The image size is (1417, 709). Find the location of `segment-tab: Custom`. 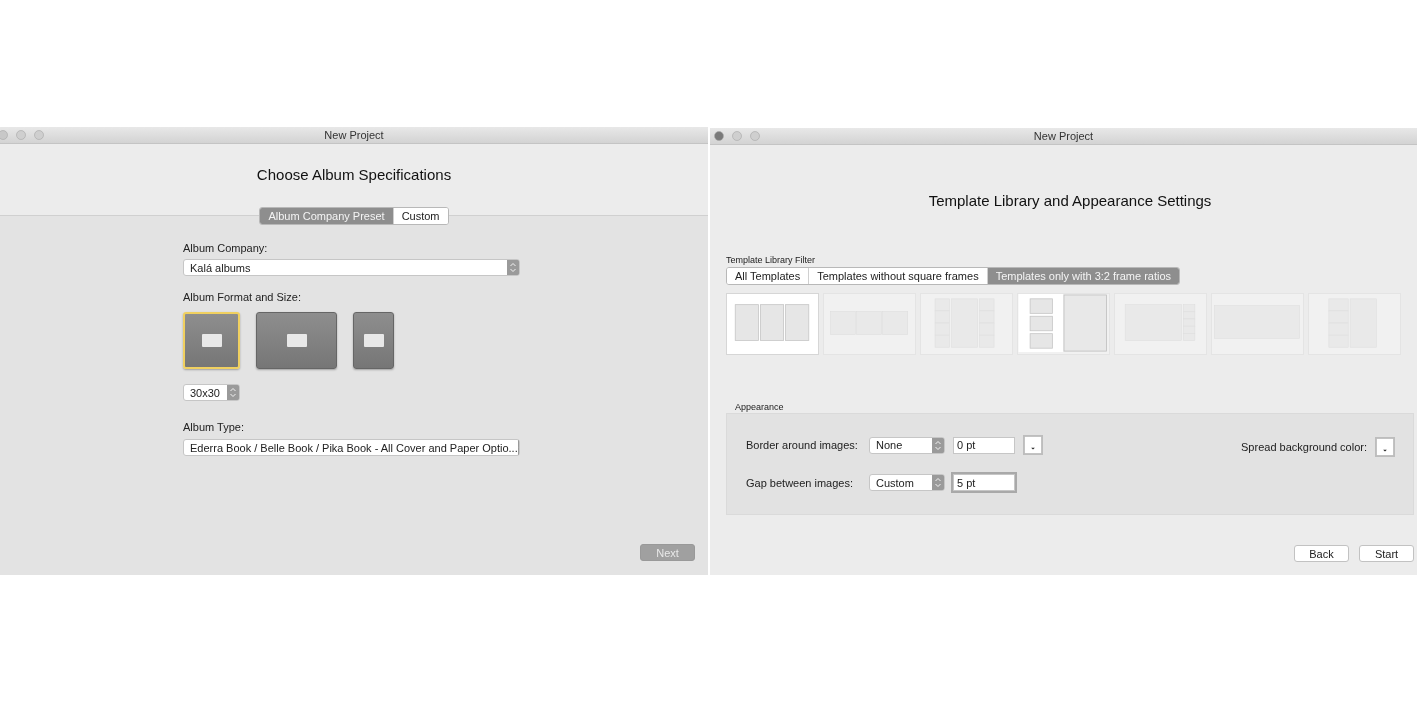

segment-tab: Custom is located at coordinates (420, 216).